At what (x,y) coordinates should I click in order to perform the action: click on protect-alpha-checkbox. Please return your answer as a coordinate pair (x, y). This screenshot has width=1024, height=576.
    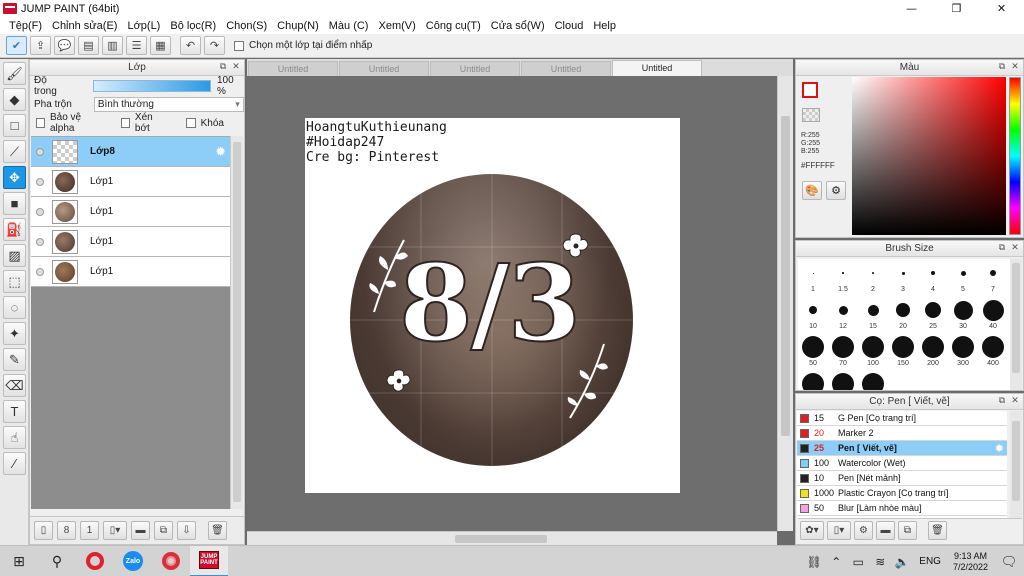
    Looking at the image, I should click on (40, 123).